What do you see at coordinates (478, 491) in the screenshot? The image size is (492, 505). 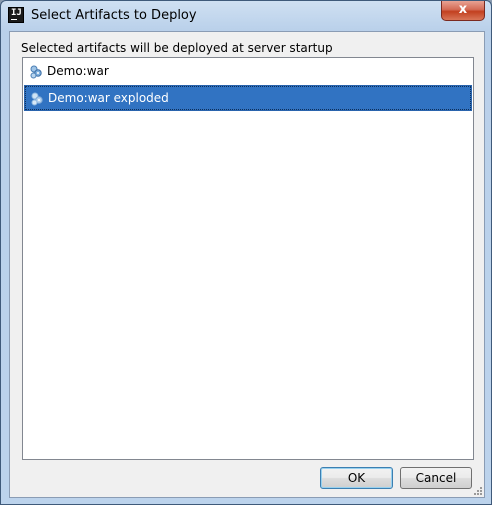 I see `resize-grip-icon` at bounding box center [478, 491].